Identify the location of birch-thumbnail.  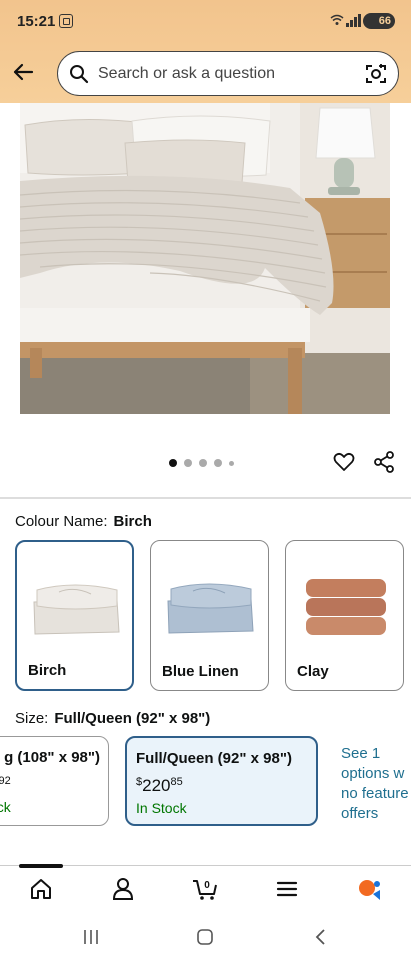
(76, 609).